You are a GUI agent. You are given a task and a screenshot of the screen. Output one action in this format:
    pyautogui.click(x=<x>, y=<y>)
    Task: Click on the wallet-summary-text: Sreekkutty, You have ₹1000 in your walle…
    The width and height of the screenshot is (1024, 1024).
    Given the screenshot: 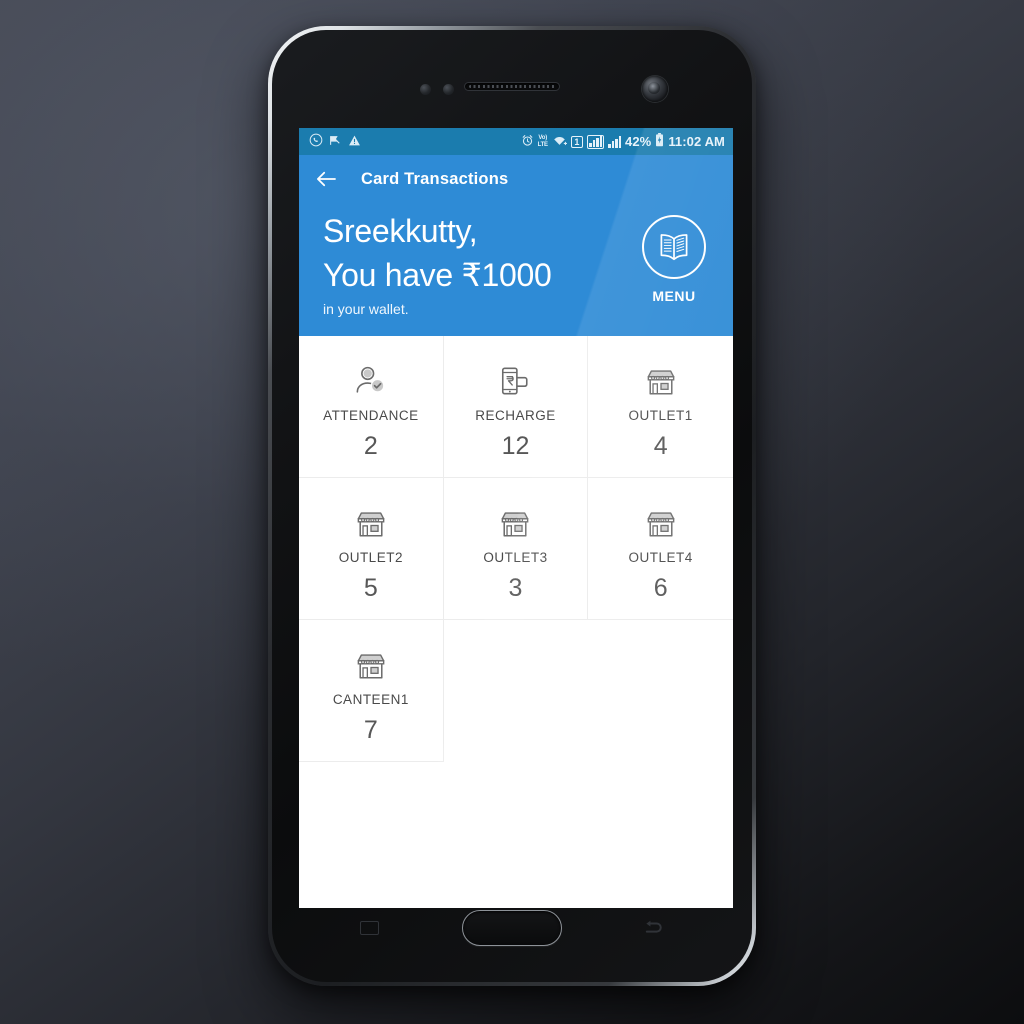 What is the action you would take?
    pyautogui.click(x=477, y=264)
    